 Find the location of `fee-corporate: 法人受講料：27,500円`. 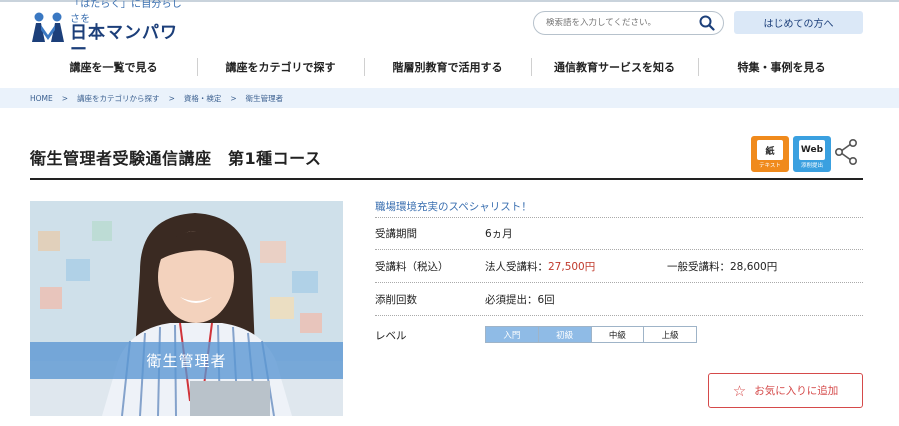

fee-corporate: 法人受講料：27,500円 is located at coordinates (540, 266).